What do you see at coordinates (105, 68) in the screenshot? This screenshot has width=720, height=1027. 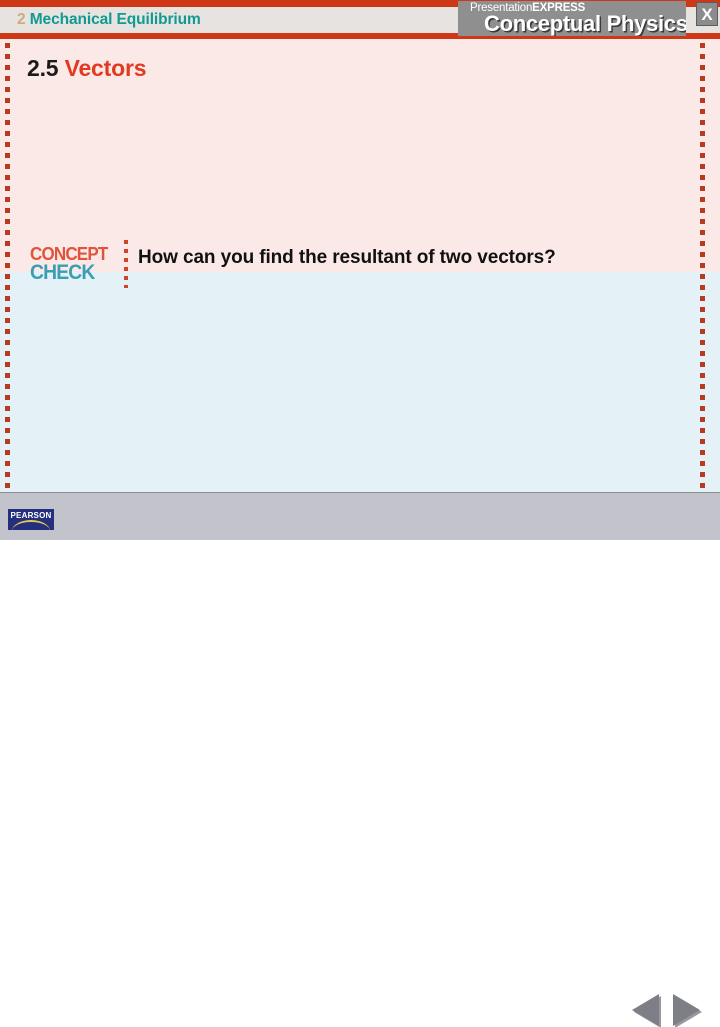 I see `slide-section-title: Vectors` at bounding box center [105, 68].